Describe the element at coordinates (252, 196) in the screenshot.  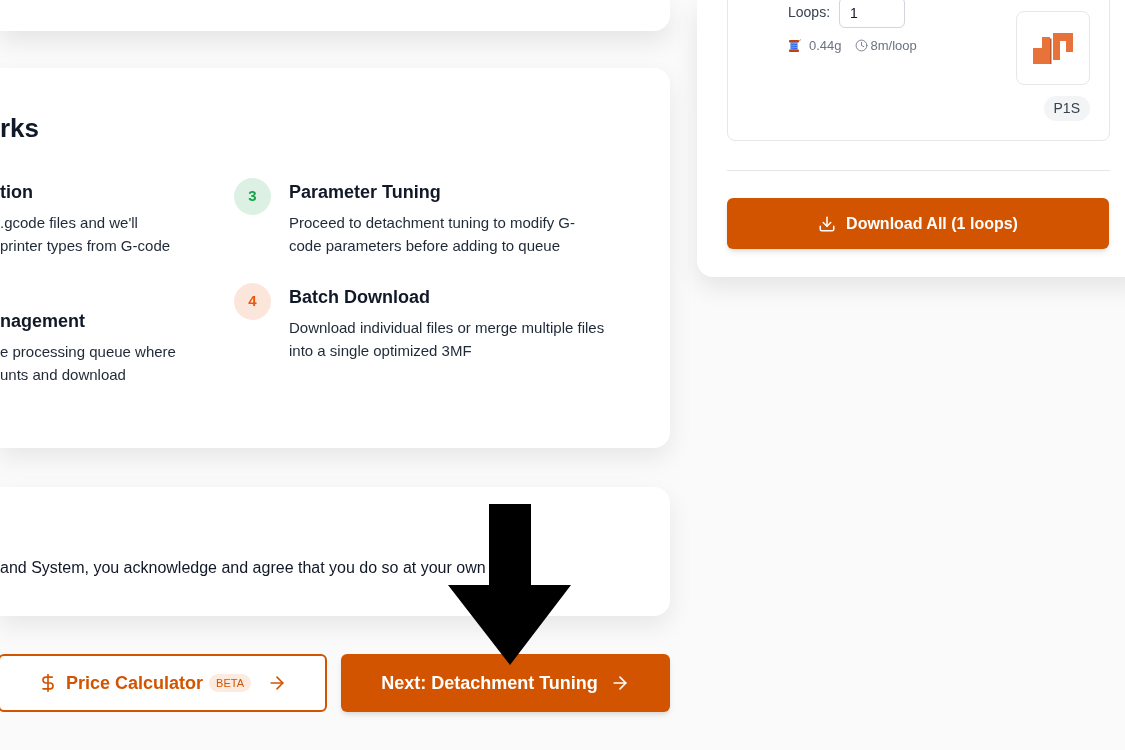
I see `step-number-badge: 3` at that location.